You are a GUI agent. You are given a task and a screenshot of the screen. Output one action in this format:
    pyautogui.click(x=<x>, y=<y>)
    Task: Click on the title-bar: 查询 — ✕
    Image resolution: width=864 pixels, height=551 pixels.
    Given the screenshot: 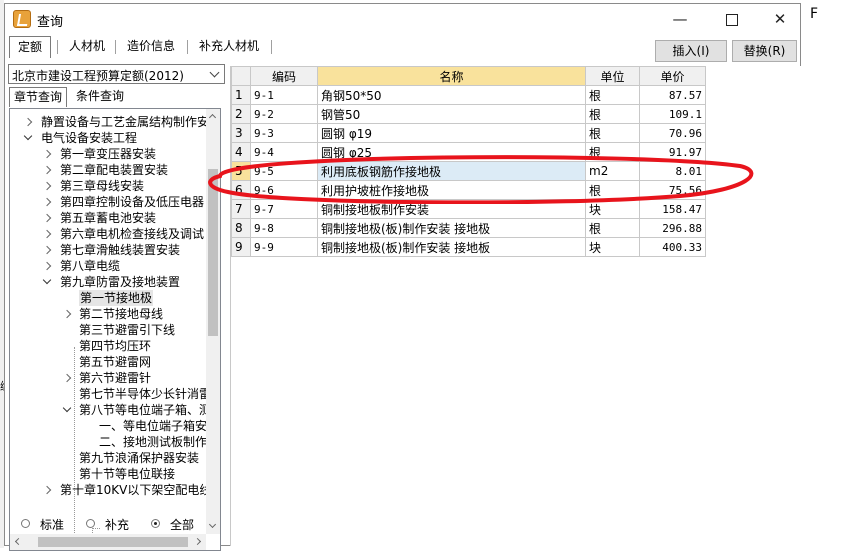 What is the action you would take?
    pyautogui.click(x=402, y=19)
    